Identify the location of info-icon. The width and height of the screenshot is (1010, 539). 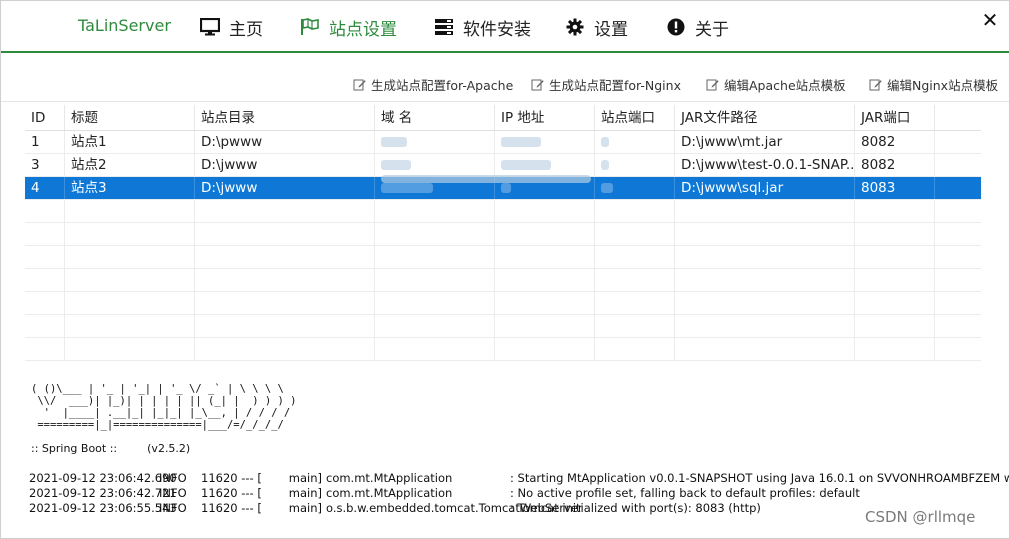
(676, 27).